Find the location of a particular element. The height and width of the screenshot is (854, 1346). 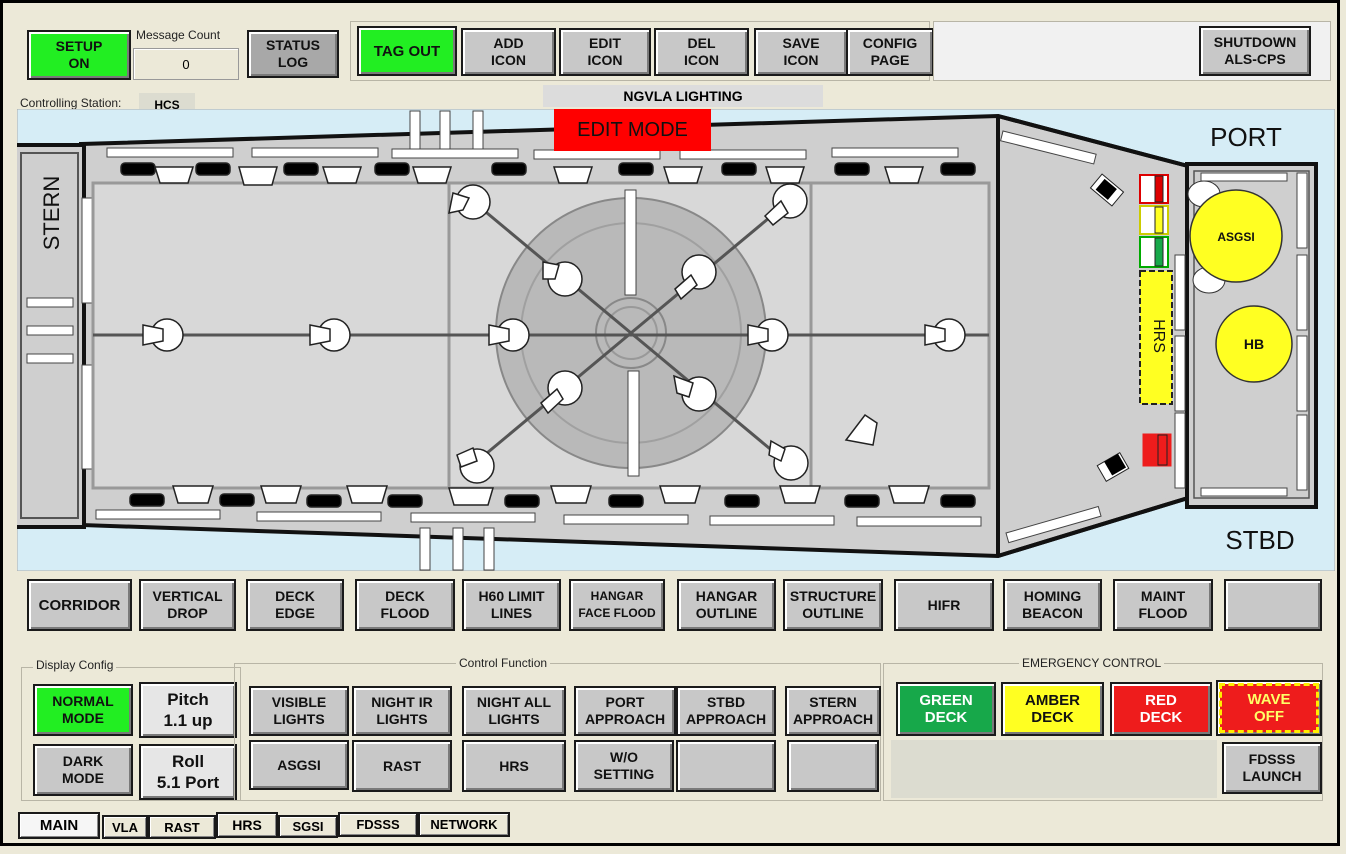

display-config-title: Display Config is located at coordinates (75, 665).